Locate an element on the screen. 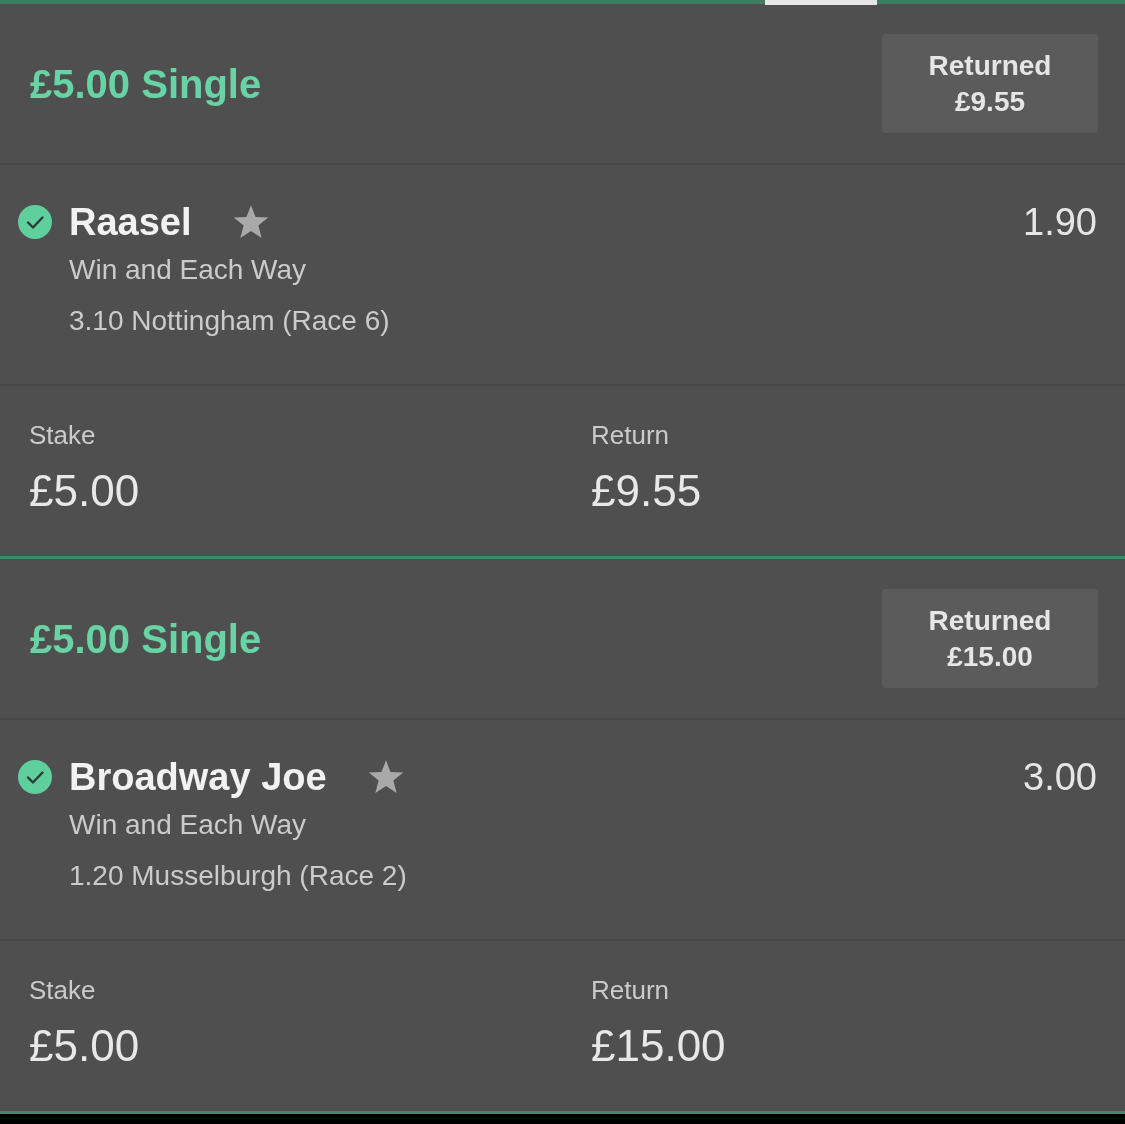 This screenshot has height=1124, width=1125. return-amount: £9.55 is located at coordinates (647, 491).